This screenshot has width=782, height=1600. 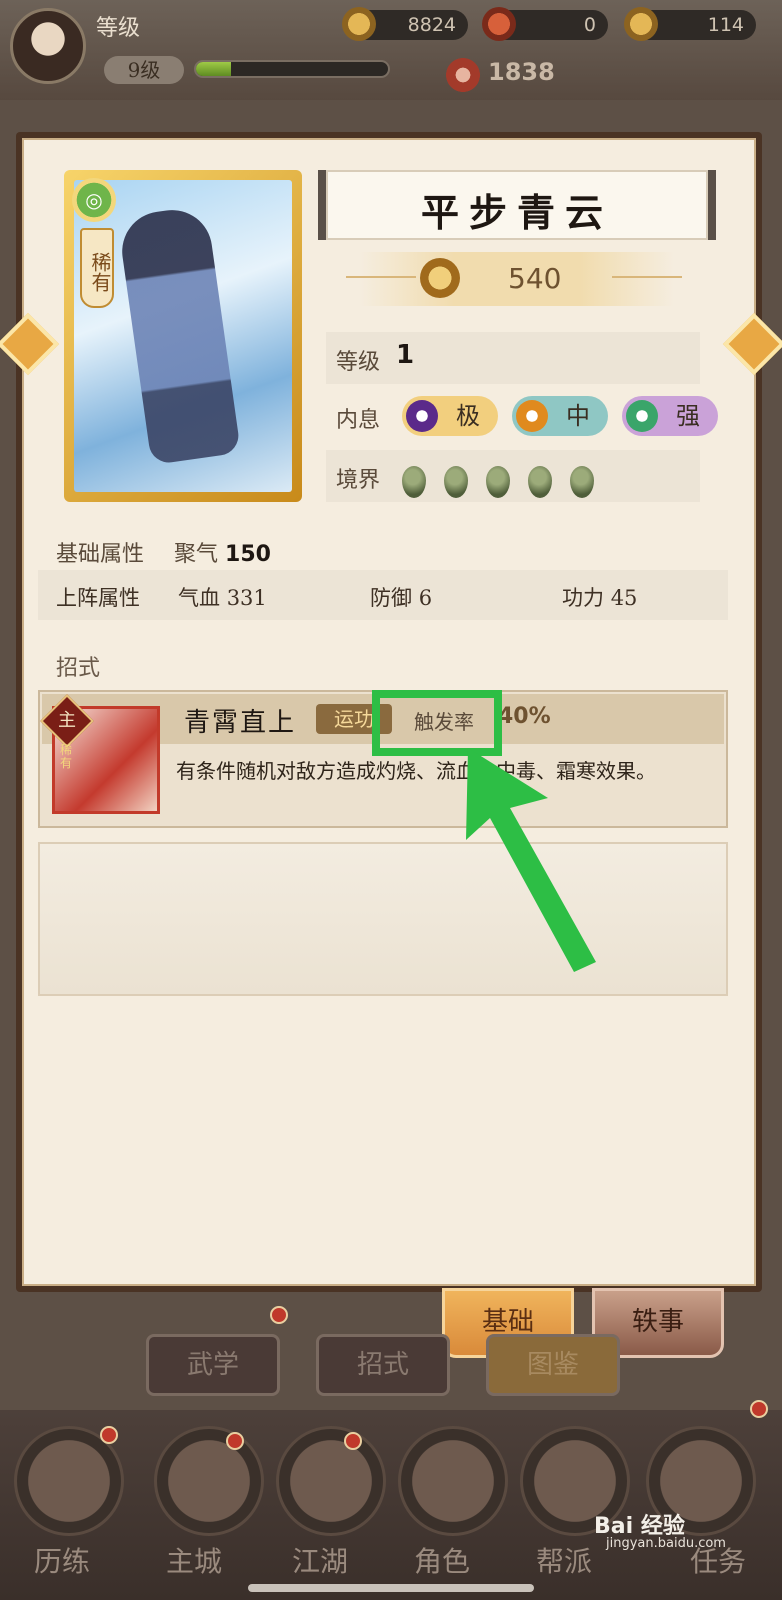 I want to click on subtab-codex: 图鉴, so click(x=553, y=1365).